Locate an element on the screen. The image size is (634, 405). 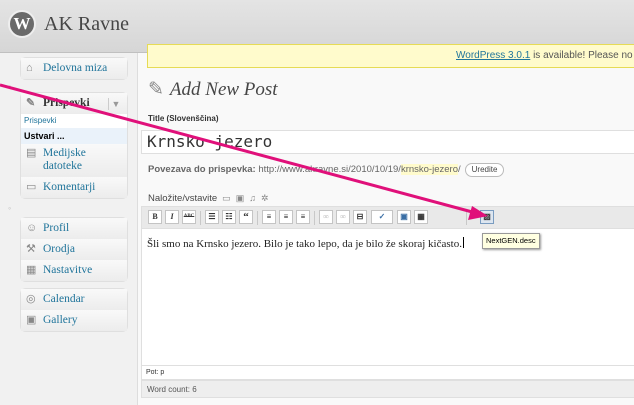
menu-dashboard-label: Delovna miza is located at coordinates (75, 68).